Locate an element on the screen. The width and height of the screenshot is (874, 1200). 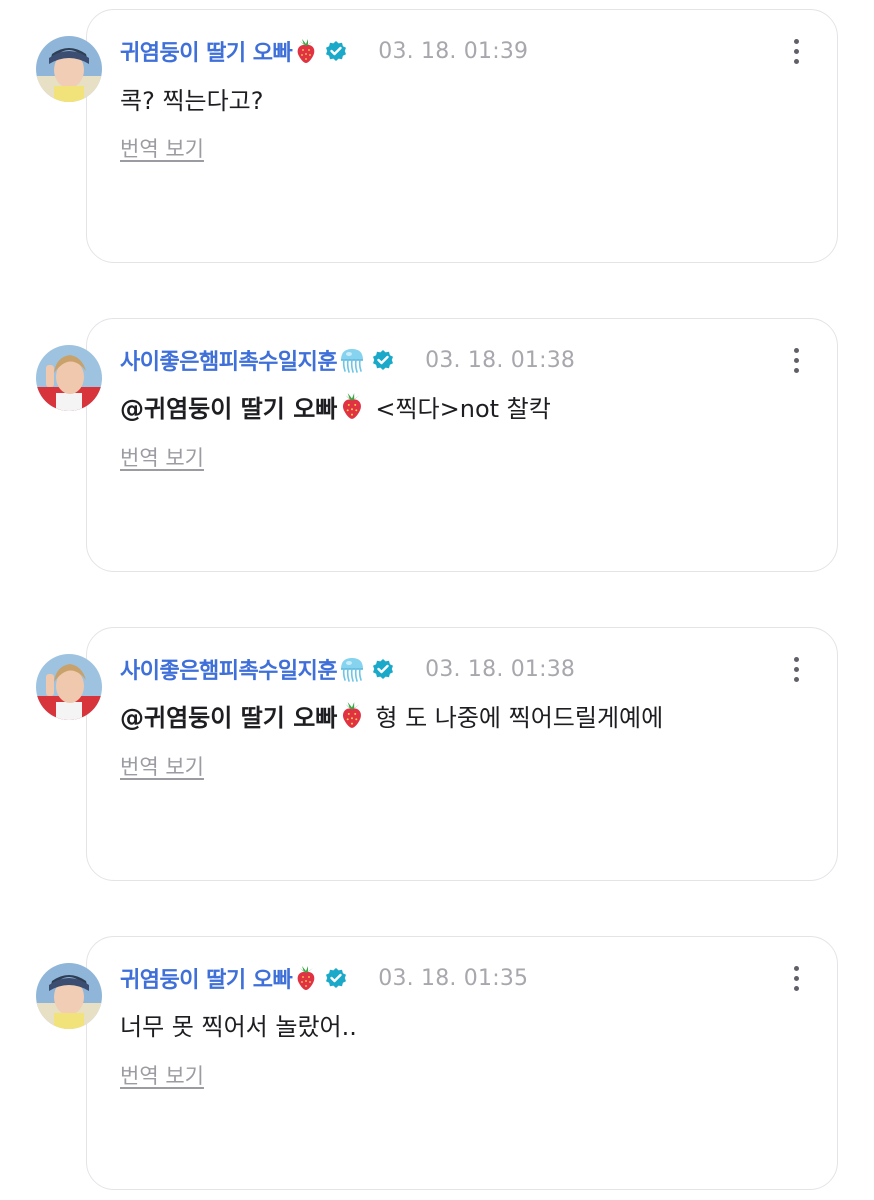
comment-body: 너무 못 찍어서 놀랐어.. is located at coordinates (238, 1026).